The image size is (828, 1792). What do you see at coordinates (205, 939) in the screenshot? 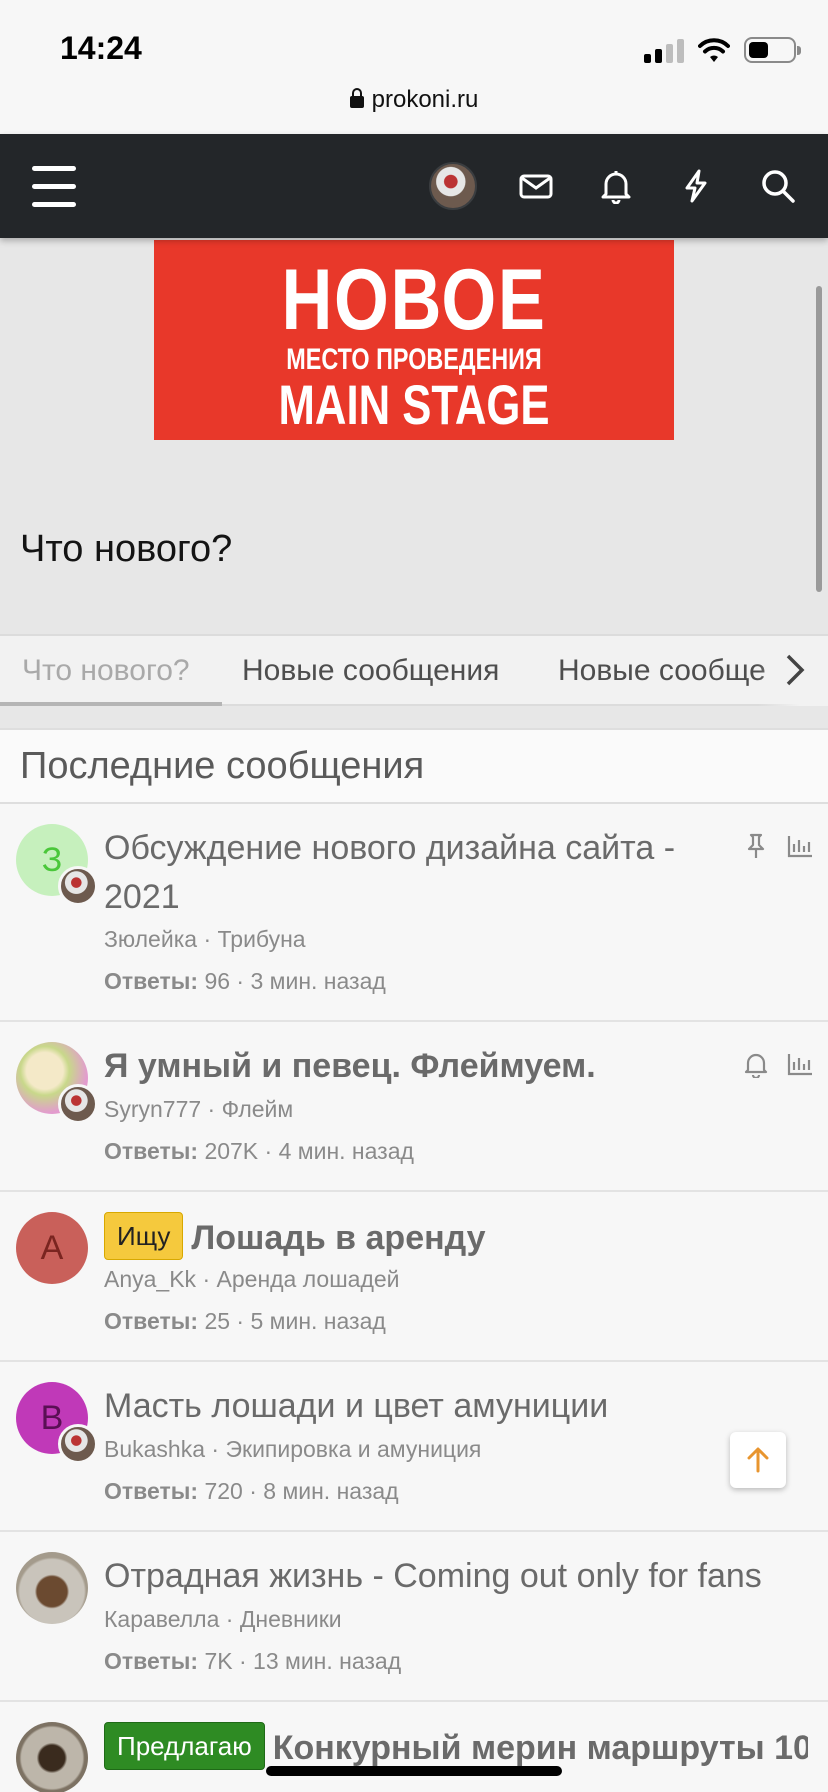
I see `thread-meta: Зюлейка · Трибуна` at bounding box center [205, 939].